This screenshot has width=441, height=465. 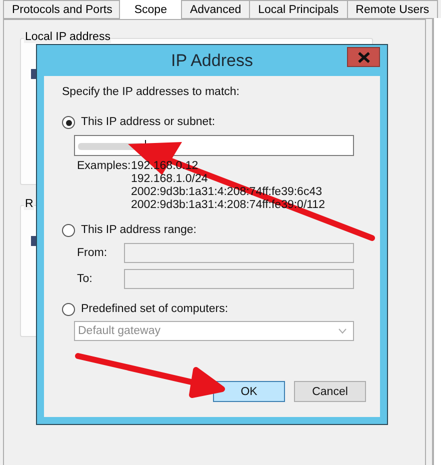 What do you see at coordinates (68, 37) in the screenshot?
I see `group-label: Local IP address` at bounding box center [68, 37].